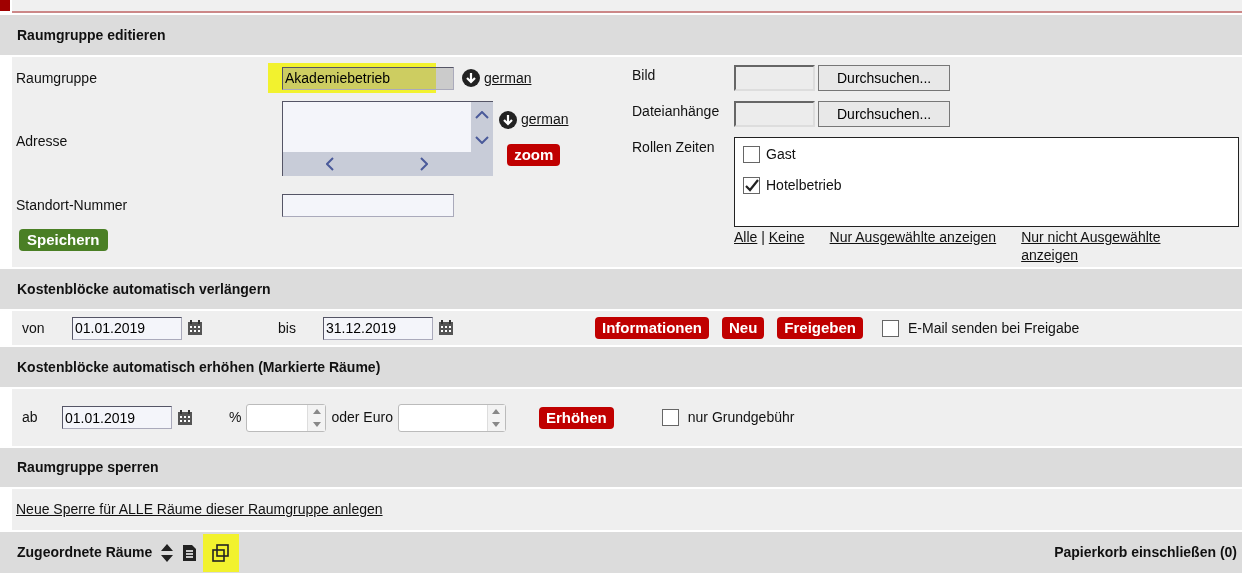  I want to click on document-icon, so click(190, 552).